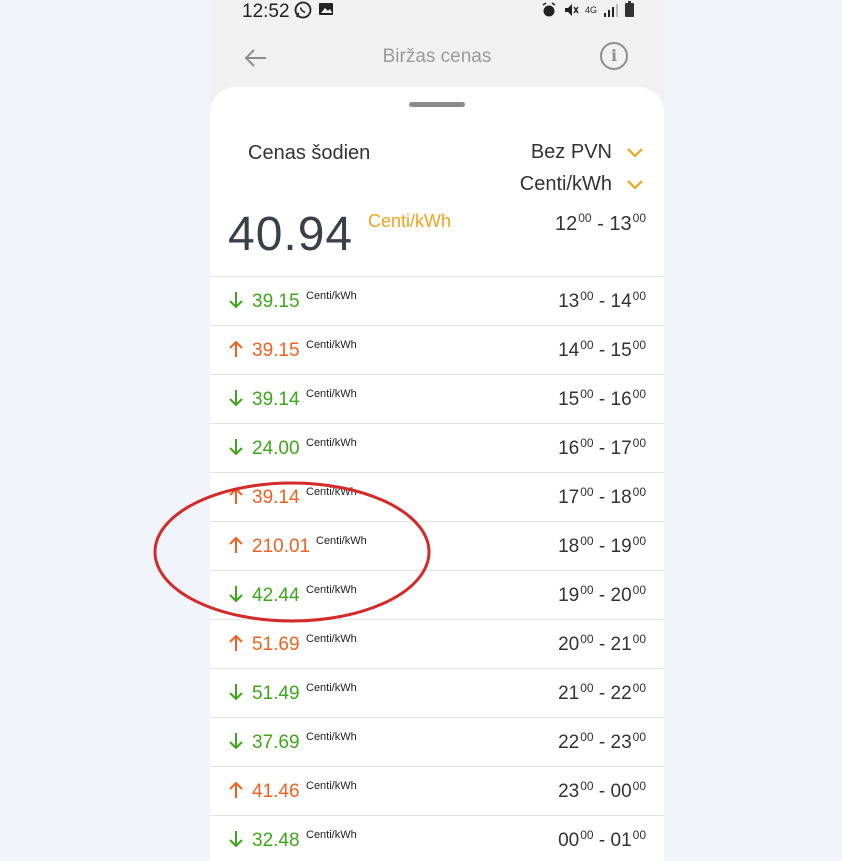  I want to click on status-bar: 12:52 4G, so click(437, 12).